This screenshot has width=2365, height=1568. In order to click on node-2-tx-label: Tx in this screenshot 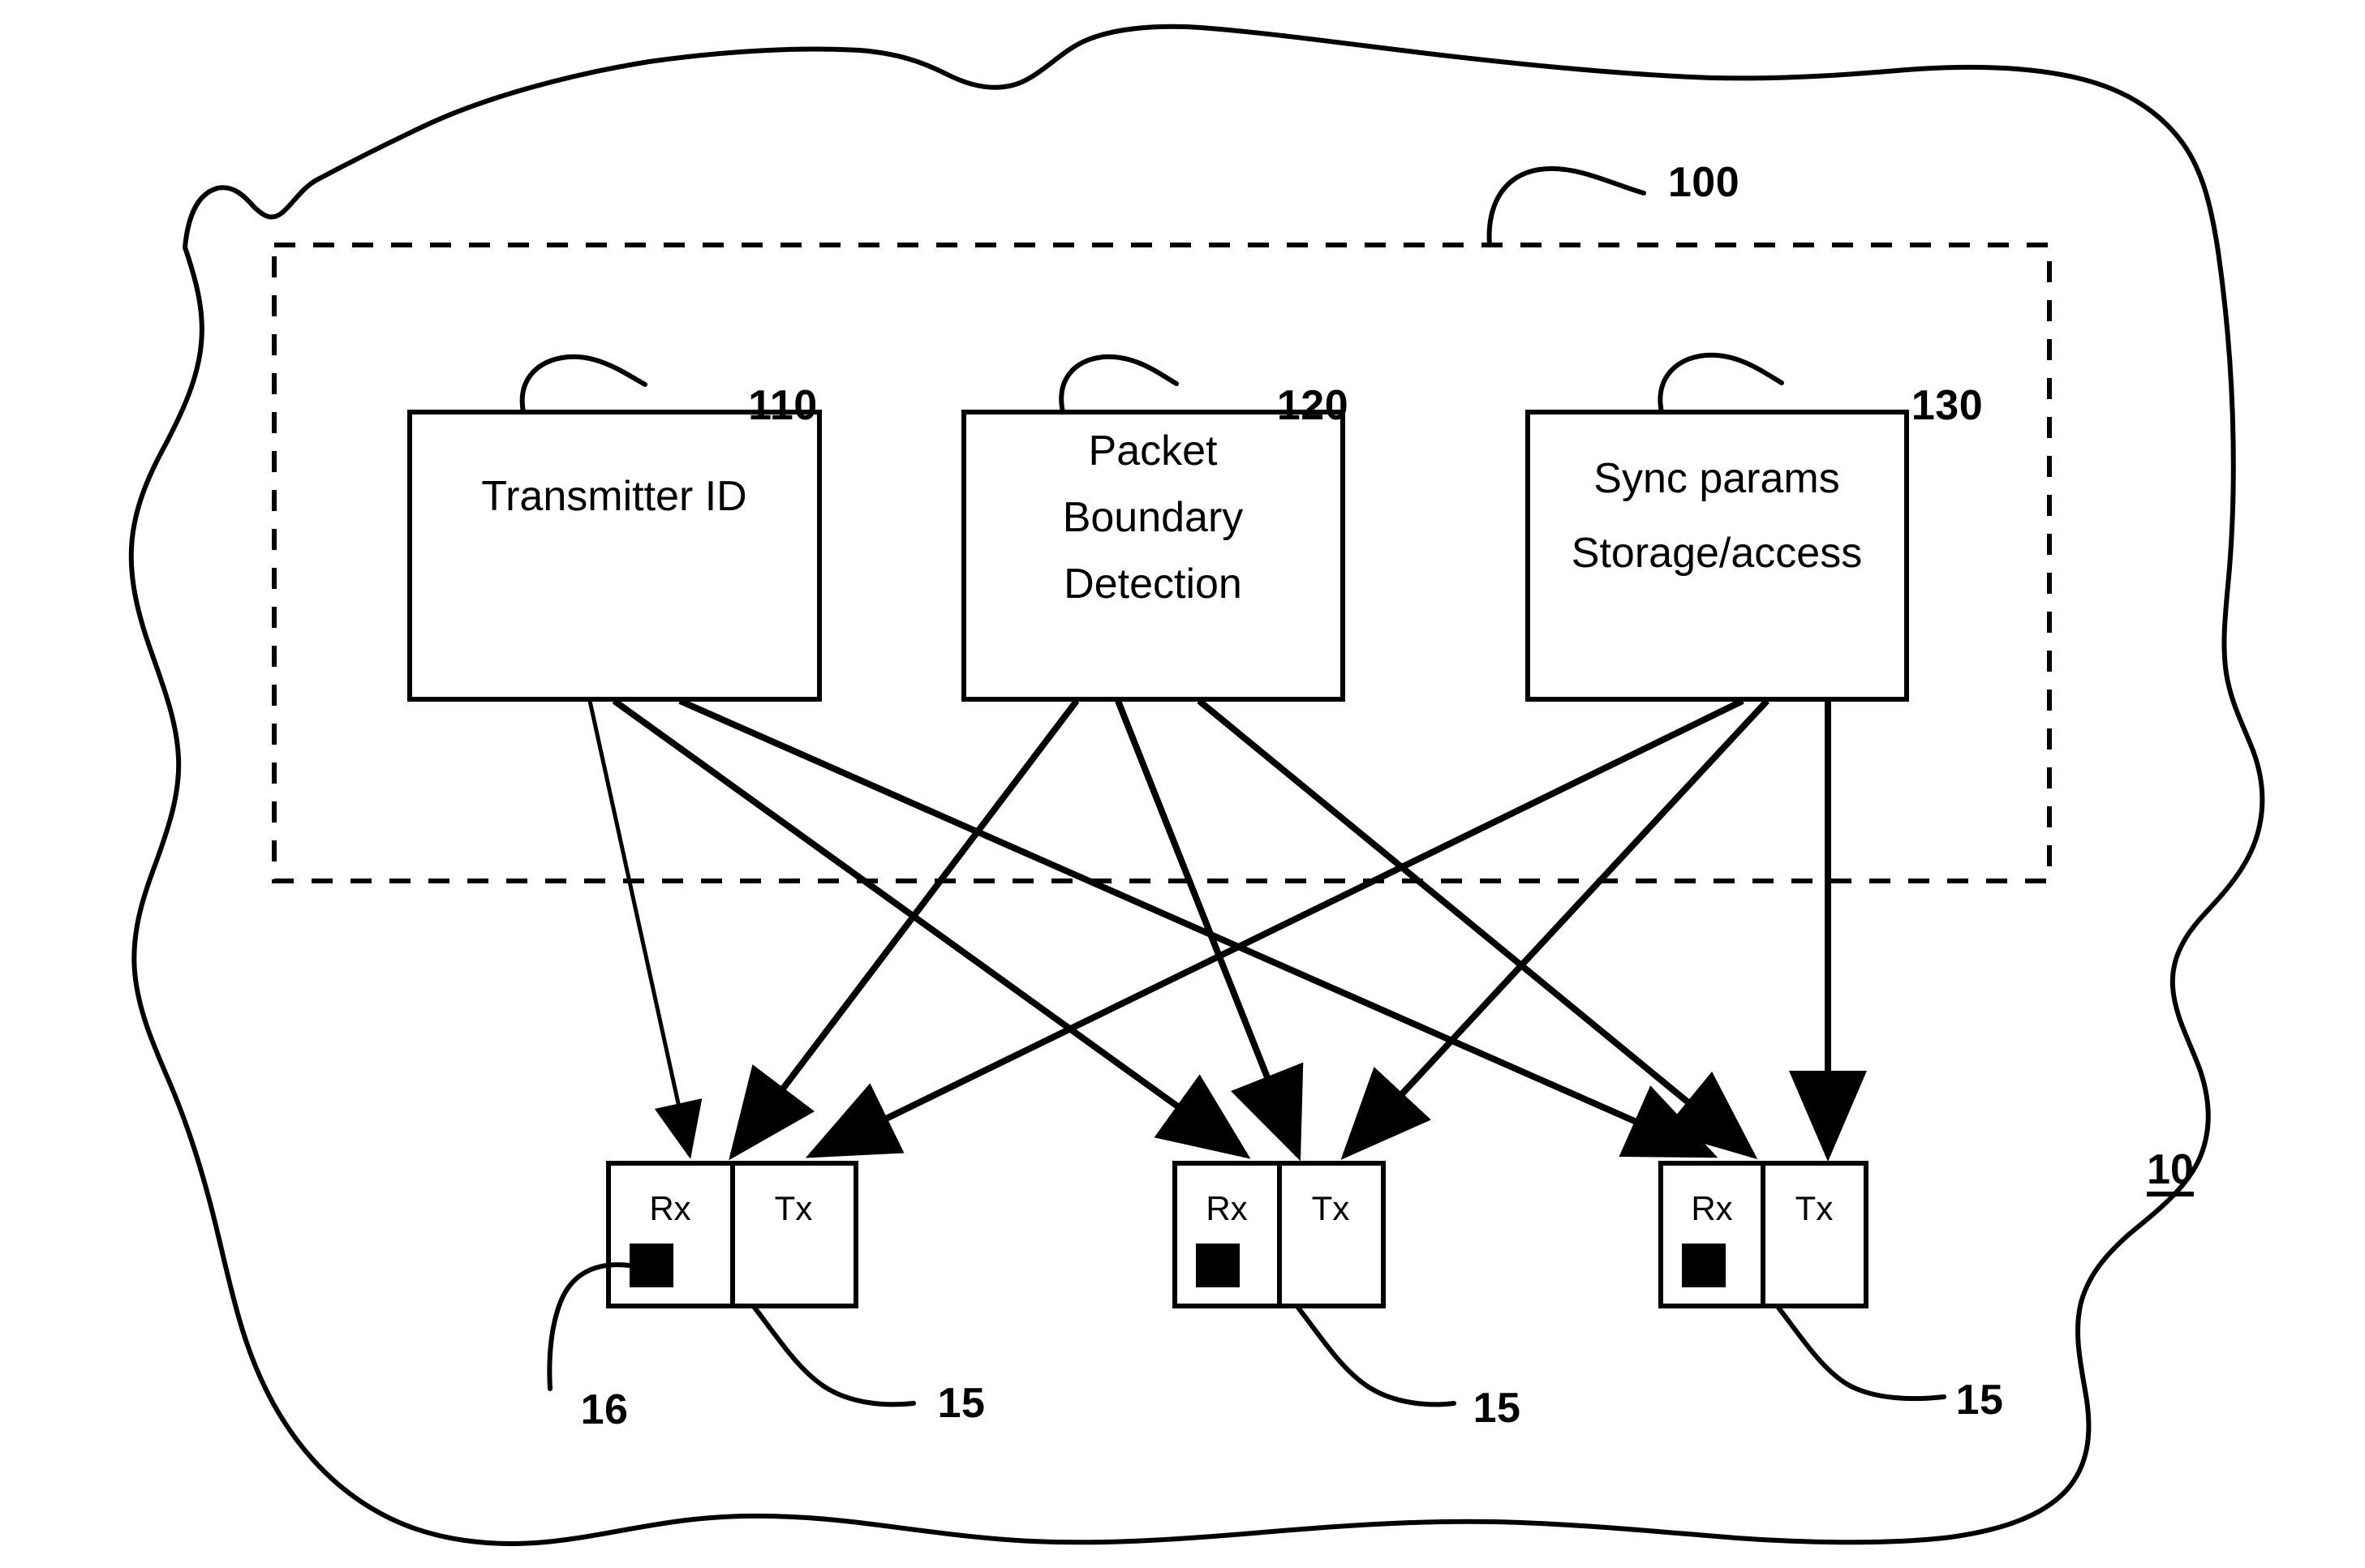, I will do `click(1330, 1208)`.